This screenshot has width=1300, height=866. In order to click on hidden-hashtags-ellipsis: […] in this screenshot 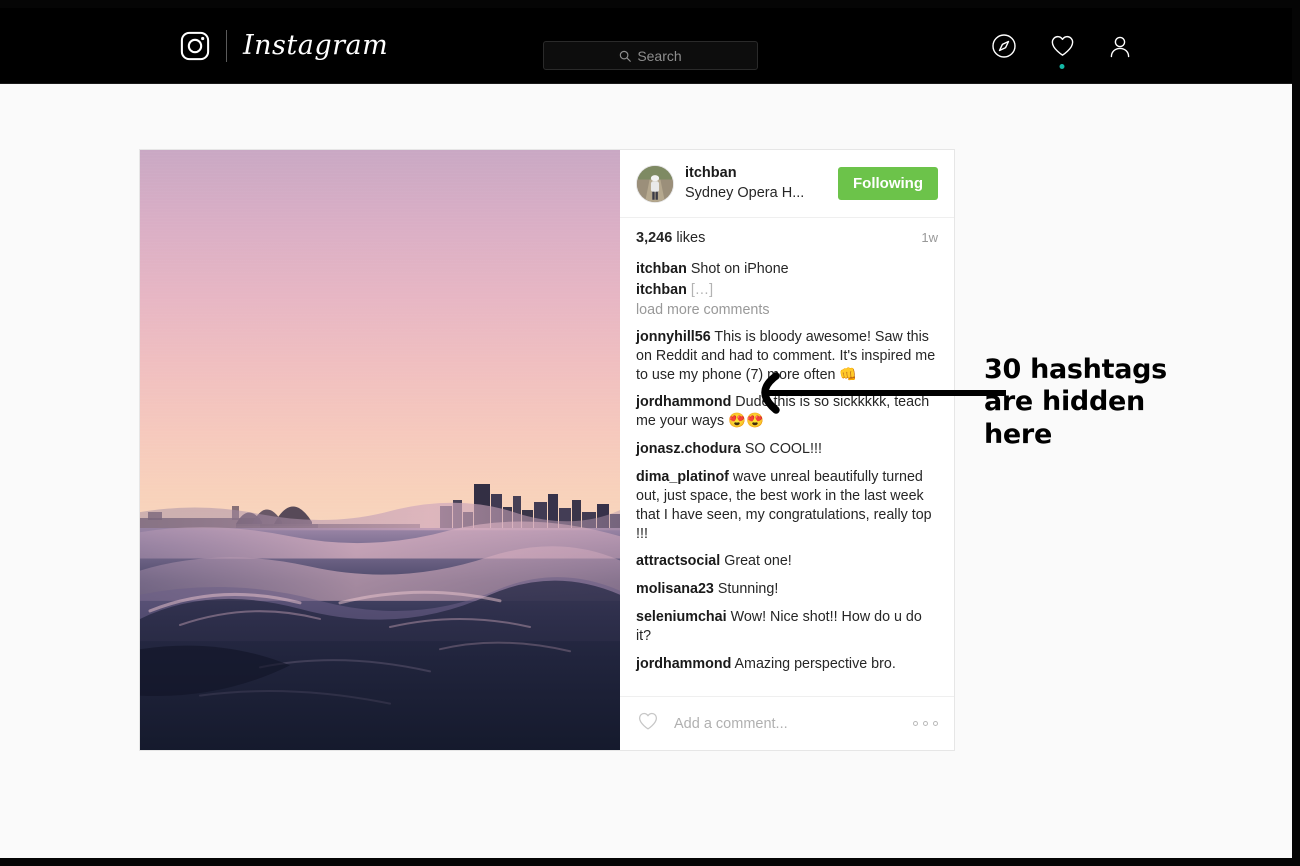, I will do `click(702, 290)`.